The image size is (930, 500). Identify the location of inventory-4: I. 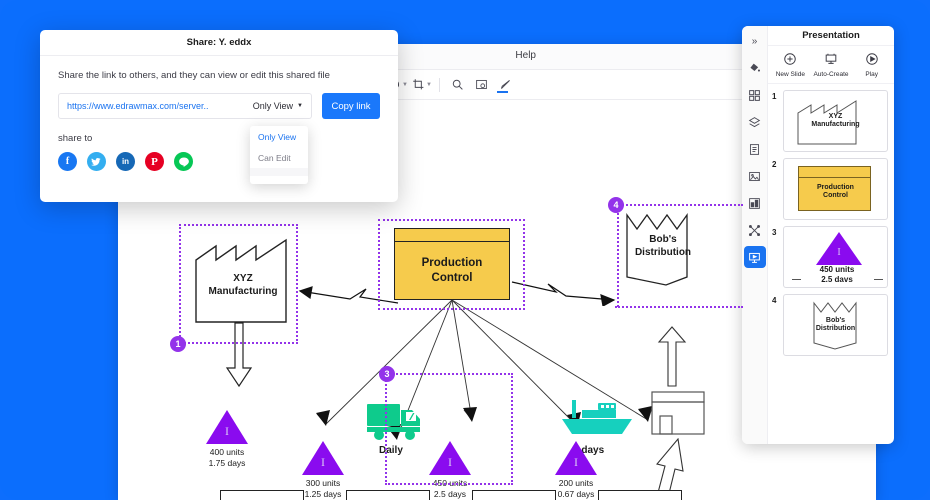
(576, 458).